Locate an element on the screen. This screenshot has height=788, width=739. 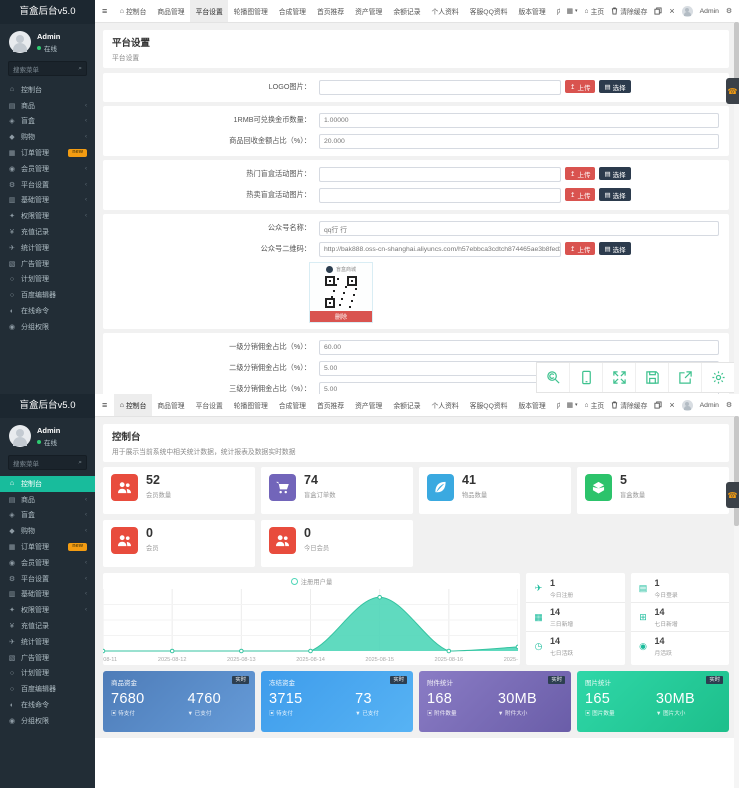
toolbar-zoom-icon is located at coordinates (553, 377).